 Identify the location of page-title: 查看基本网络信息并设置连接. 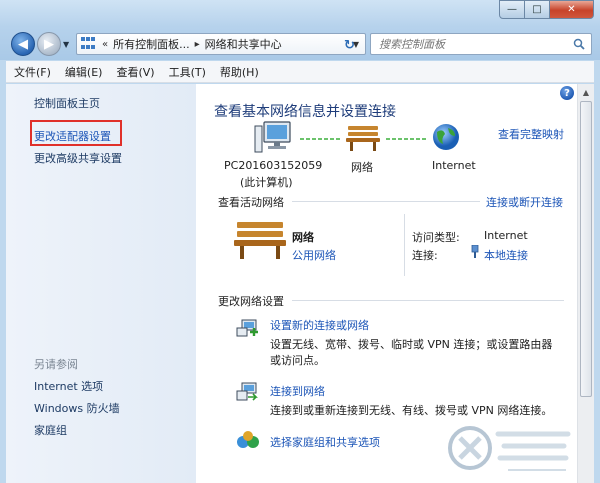
(305, 112).